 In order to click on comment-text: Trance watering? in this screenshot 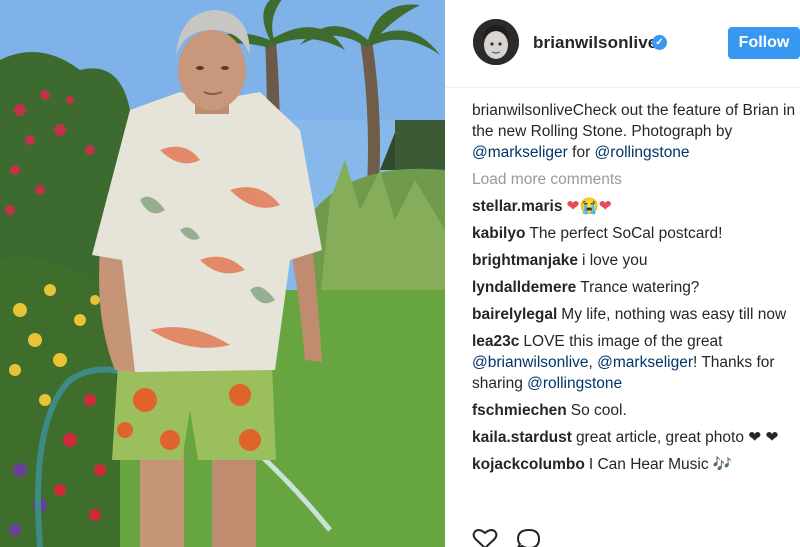, I will do `click(640, 287)`.